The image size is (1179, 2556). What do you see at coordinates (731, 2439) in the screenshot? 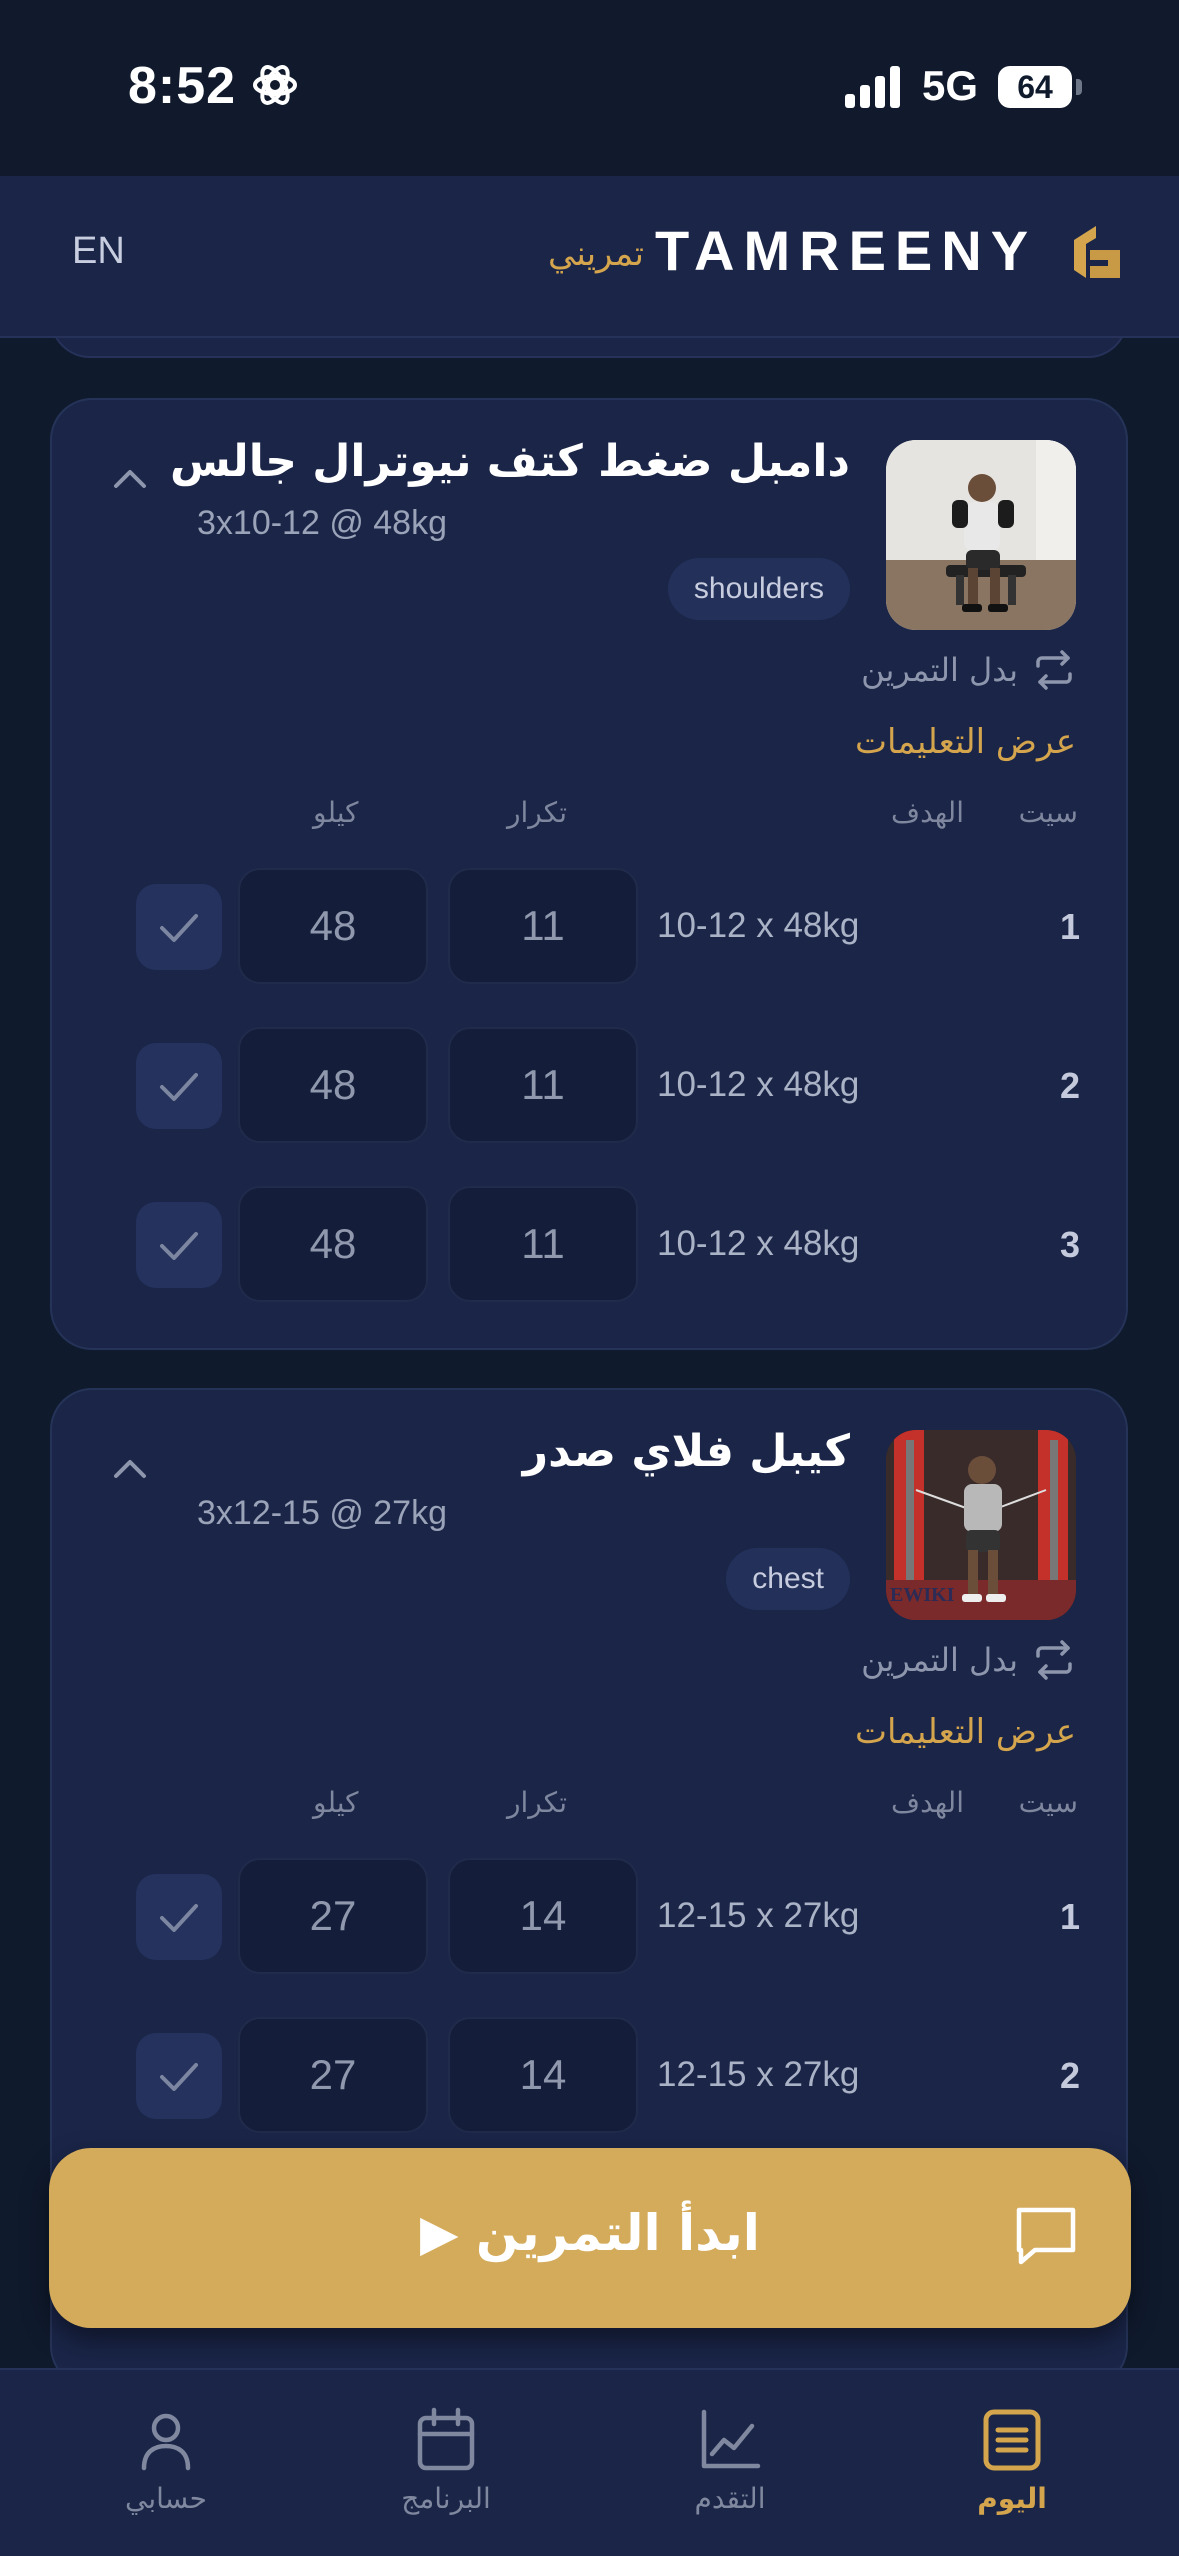
I see `chart-icon` at bounding box center [731, 2439].